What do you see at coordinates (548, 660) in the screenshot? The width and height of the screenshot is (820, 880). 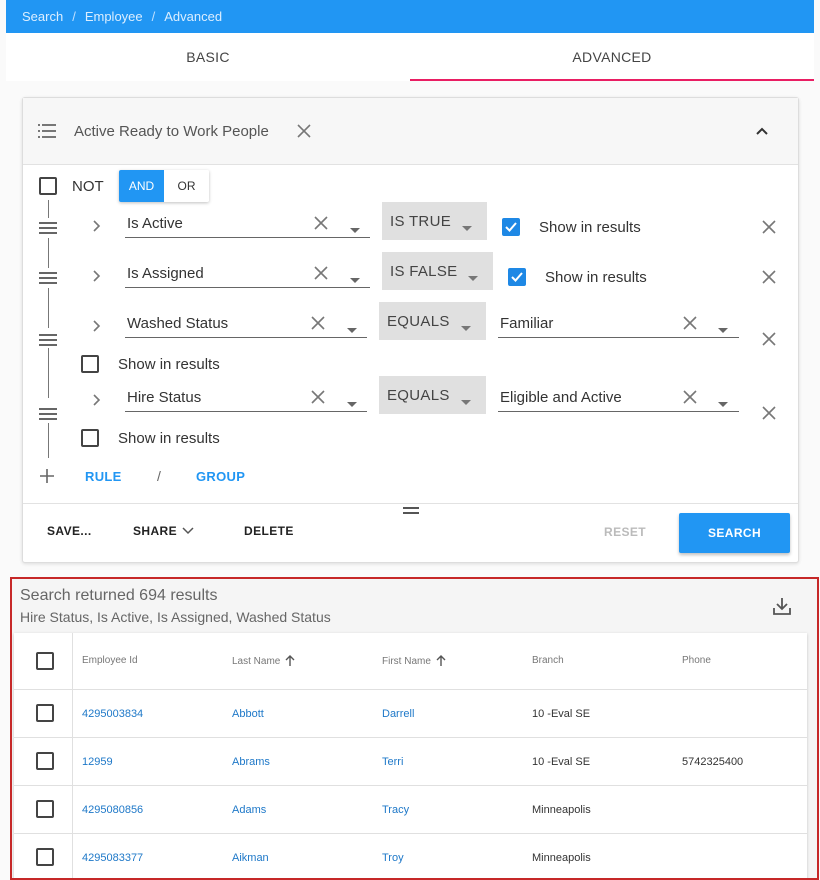 I see `column-header-branch: Branch` at bounding box center [548, 660].